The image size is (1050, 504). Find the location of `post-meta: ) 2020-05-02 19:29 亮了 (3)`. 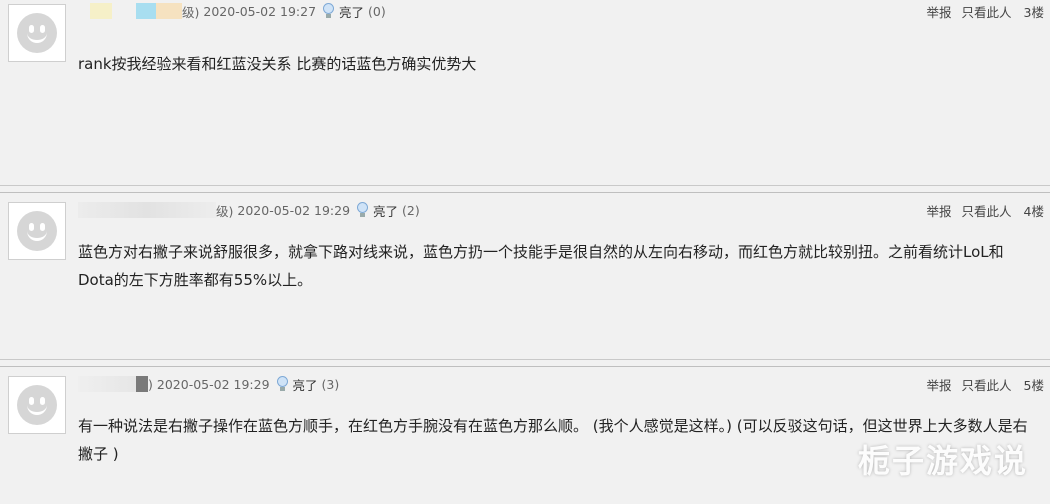

post-meta: ) 2020-05-02 19:29 亮了 (3) is located at coordinates (208, 384).